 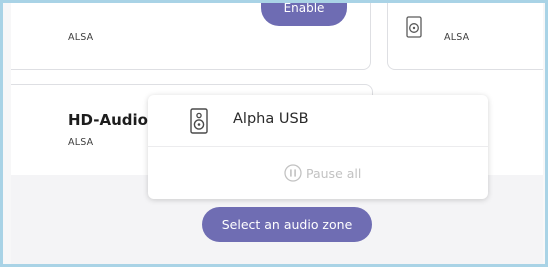 I want to click on device-card-title: HD-Audio, so click(x=108, y=120).